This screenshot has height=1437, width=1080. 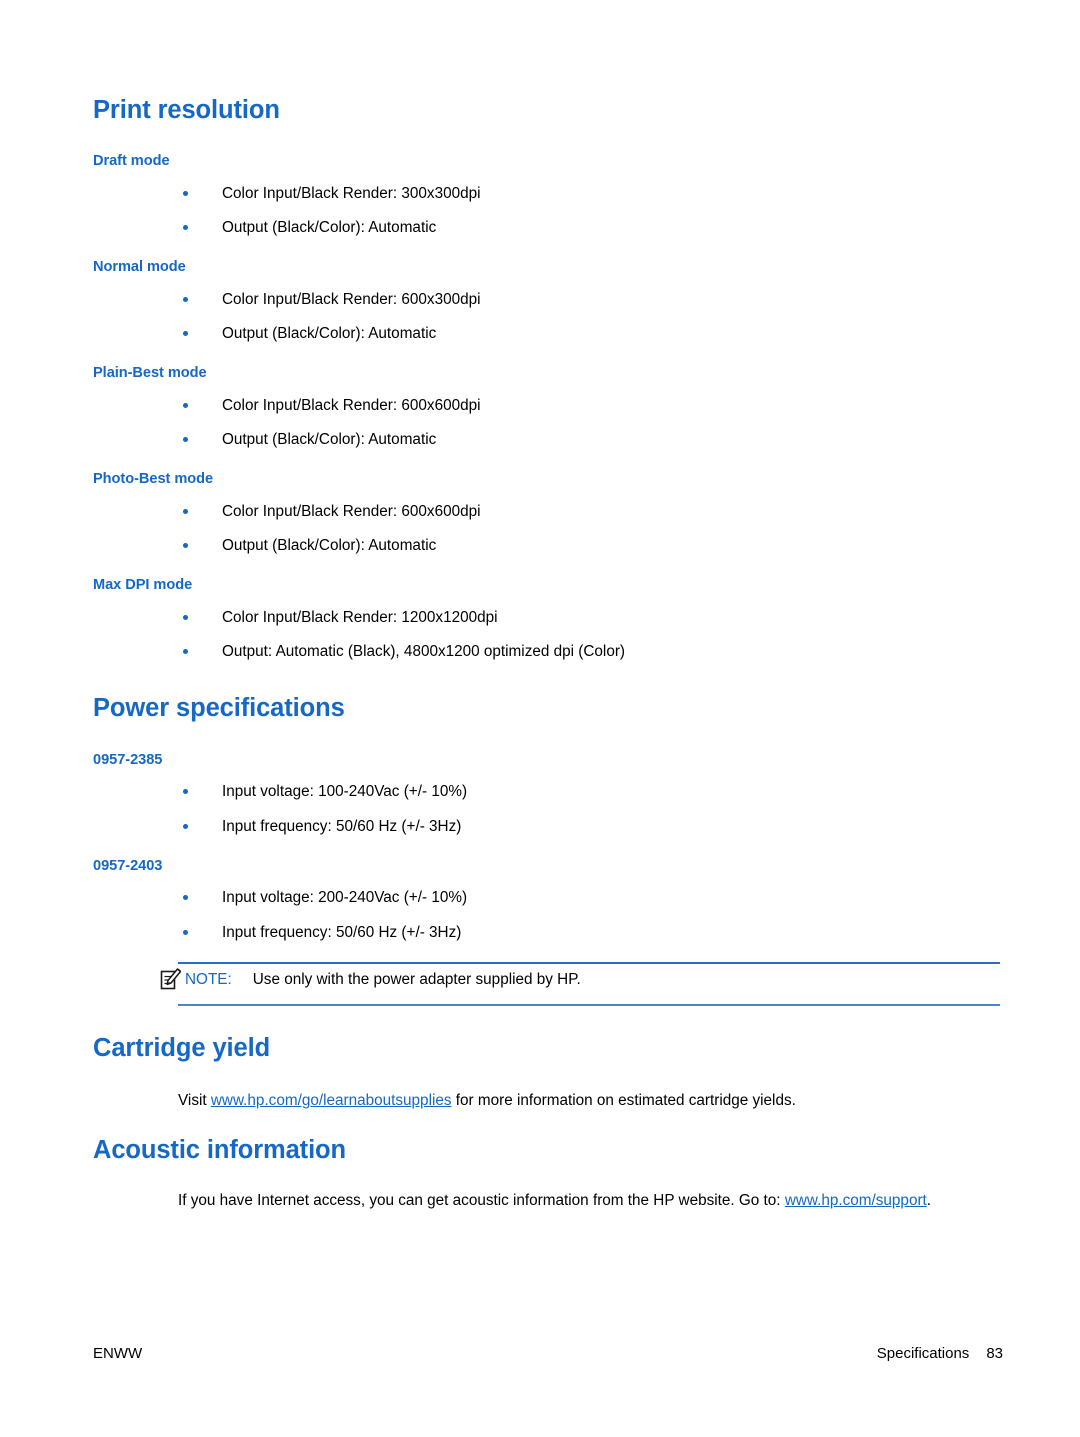 What do you see at coordinates (220, 1149) in the screenshot?
I see `section-heading-acoustic-information: Acoustic information` at bounding box center [220, 1149].